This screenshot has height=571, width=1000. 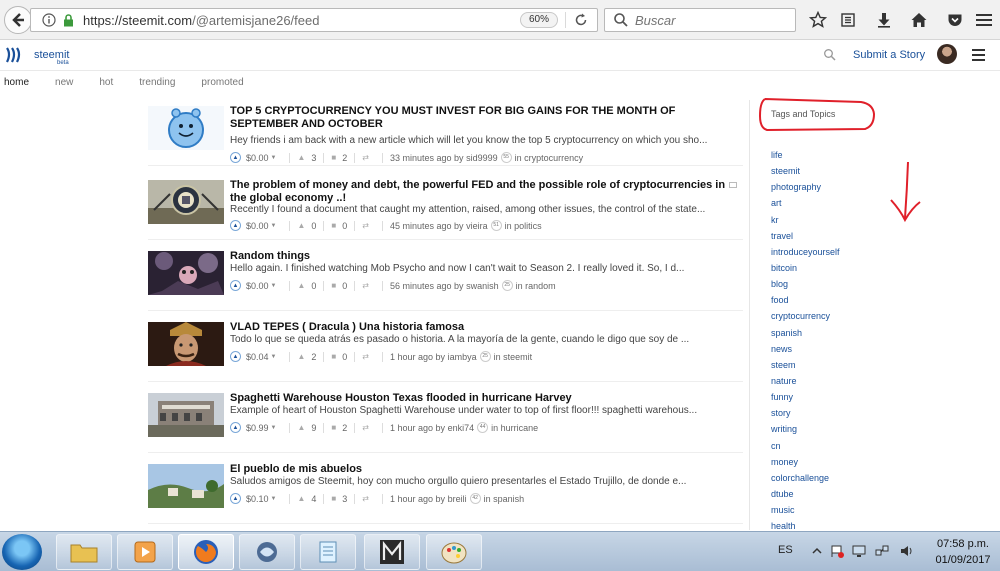 I want to click on tag-link: blog, so click(x=805, y=286).